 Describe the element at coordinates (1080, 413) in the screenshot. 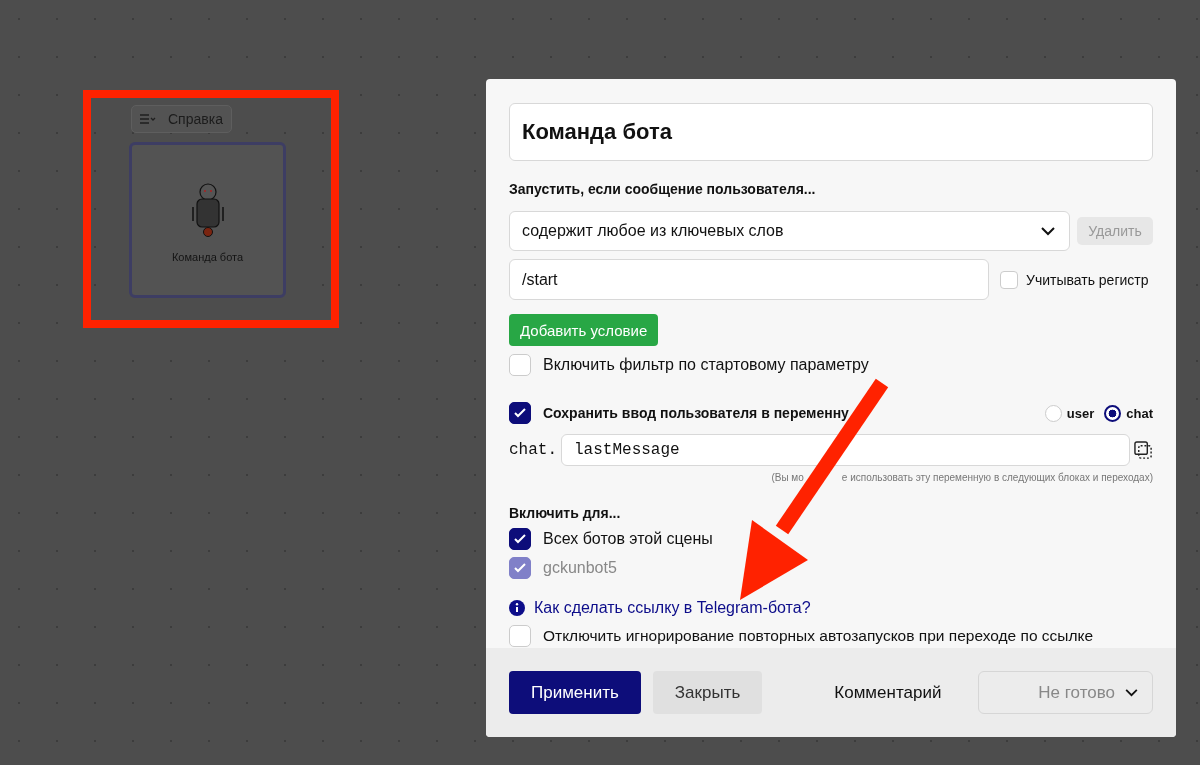

I see `radio-label: user` at that location.